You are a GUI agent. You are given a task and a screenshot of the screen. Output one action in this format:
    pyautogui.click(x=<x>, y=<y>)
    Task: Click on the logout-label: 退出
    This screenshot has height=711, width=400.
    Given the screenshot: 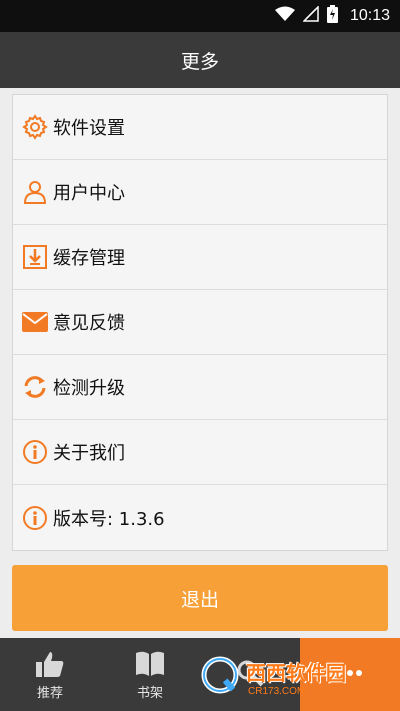 What is the action you would take?
    pyautogui.click(x=199, y=599)
    